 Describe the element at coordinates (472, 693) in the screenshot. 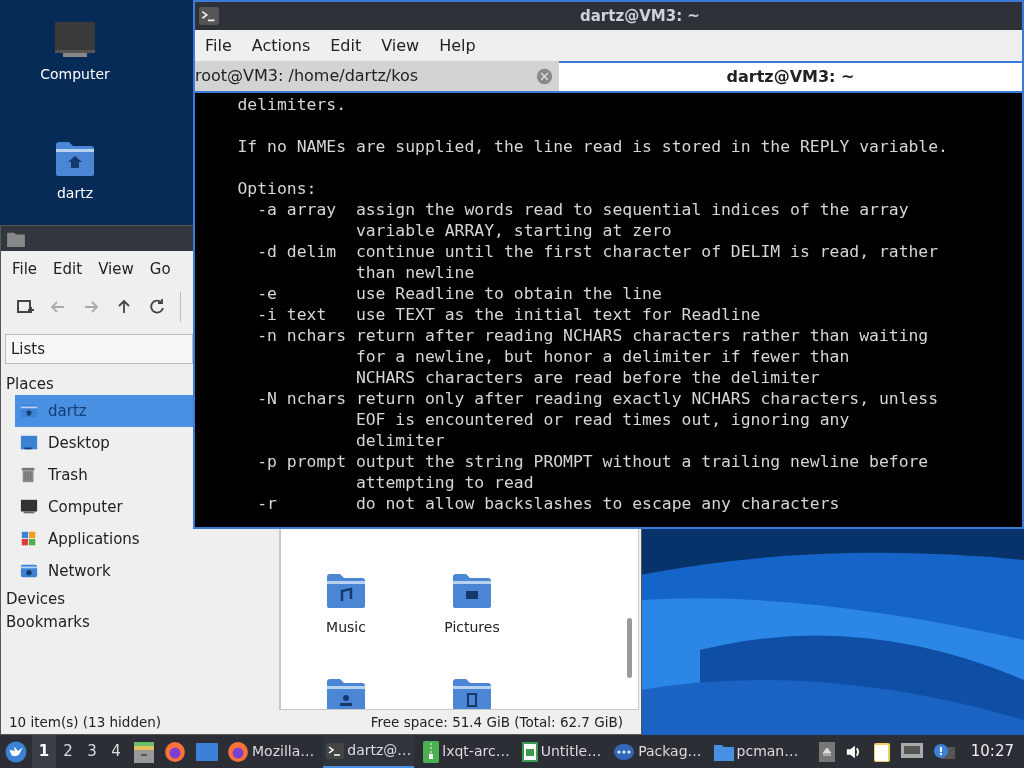

I see `documents-folder-icon` at that location.